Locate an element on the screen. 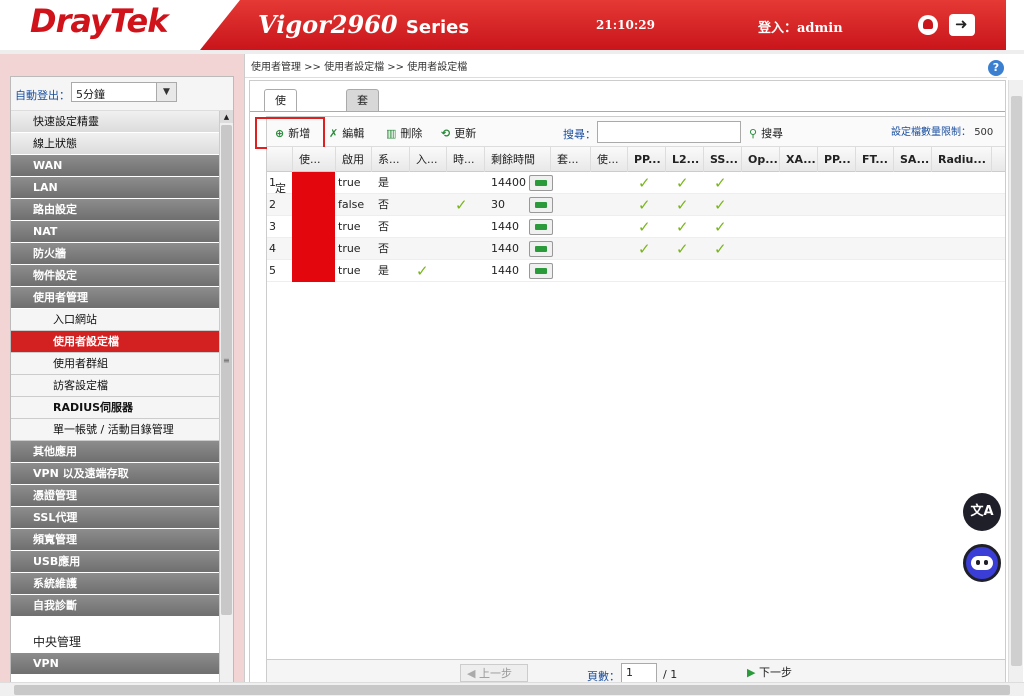 The width and height of the screenshot is (1024, 696). sidebar-item: 使用者管理 is located at coordinates (115, 298).